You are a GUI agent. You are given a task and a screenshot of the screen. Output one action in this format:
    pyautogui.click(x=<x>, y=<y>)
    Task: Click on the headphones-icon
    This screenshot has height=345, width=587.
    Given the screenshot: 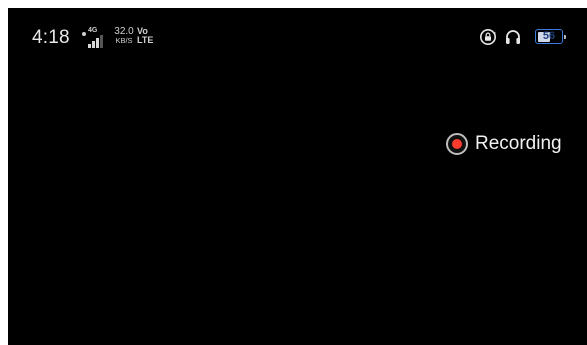 What is the action you would take?
    pyautogui.click(x=513, y=39)
    